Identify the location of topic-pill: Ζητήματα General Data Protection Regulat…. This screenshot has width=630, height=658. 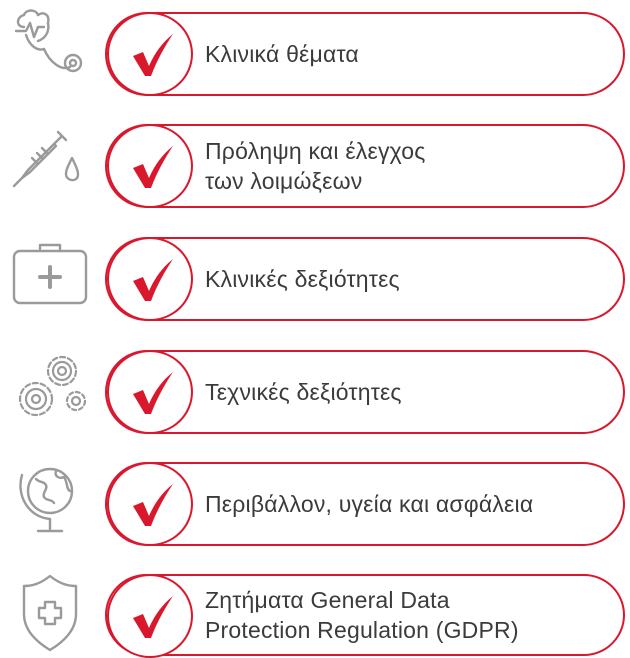
(365, 616).